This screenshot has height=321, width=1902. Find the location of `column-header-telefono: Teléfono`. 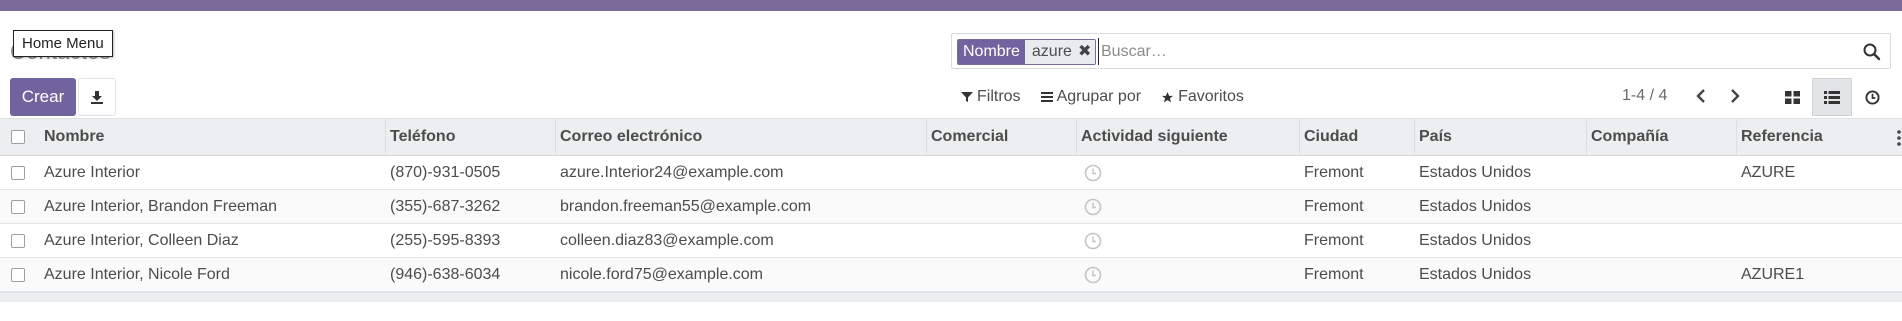

column-header-telefono: Teléfono is located at coordinates (471, 137).